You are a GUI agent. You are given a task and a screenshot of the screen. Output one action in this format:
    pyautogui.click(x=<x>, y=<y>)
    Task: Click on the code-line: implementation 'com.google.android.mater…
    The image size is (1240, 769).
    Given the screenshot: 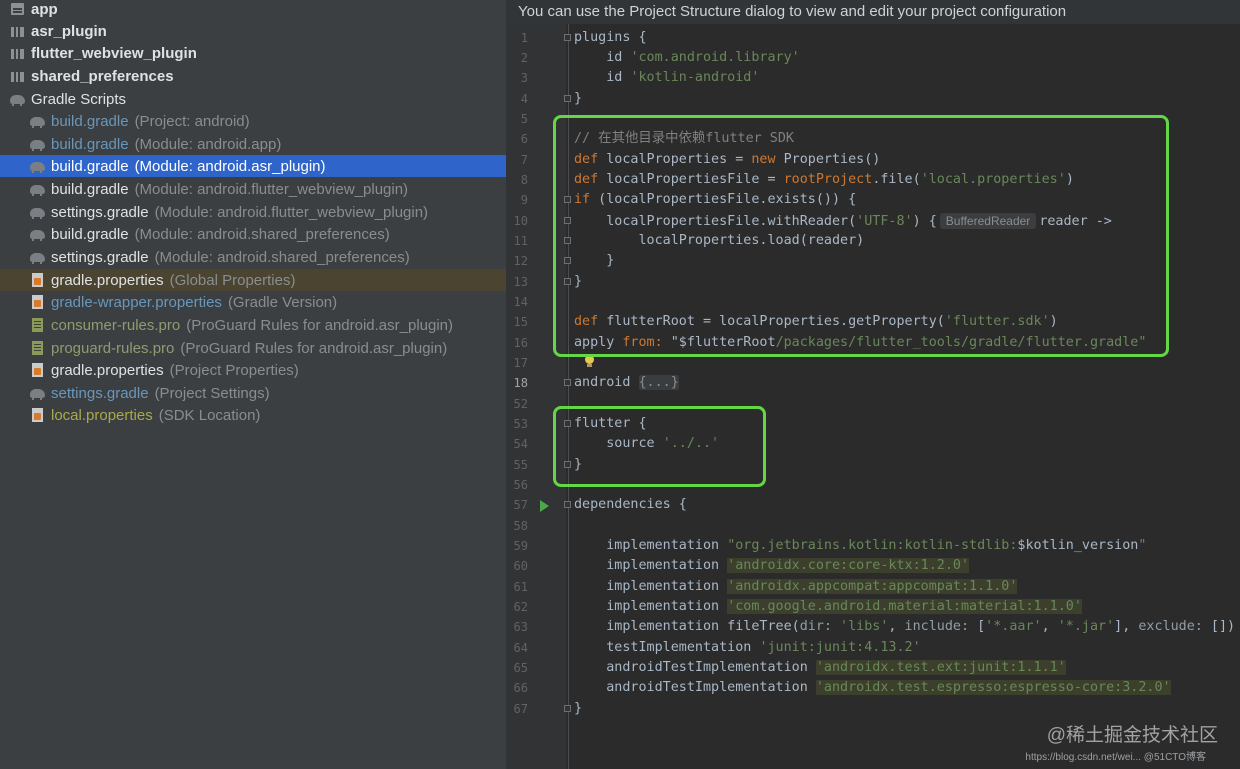 What is the action you would take?
    pyautogui.click(x=828, y=607)
    